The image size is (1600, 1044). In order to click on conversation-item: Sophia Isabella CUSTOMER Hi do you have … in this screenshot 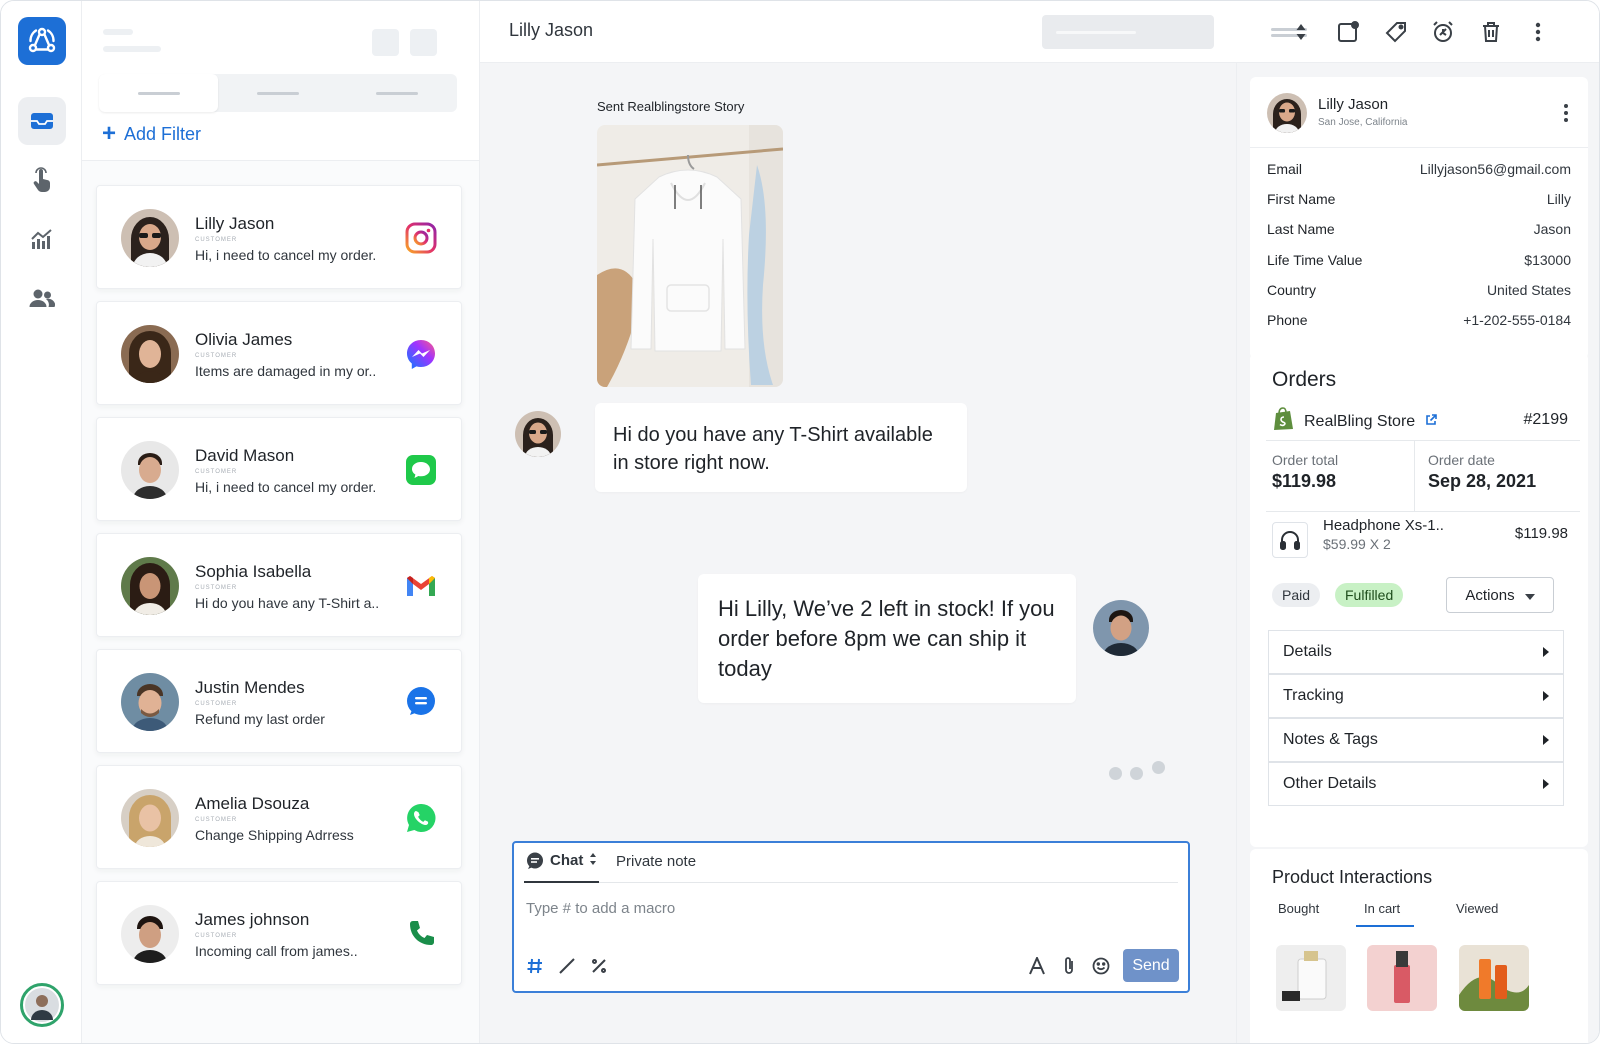, I will do `click(279, 585)`.